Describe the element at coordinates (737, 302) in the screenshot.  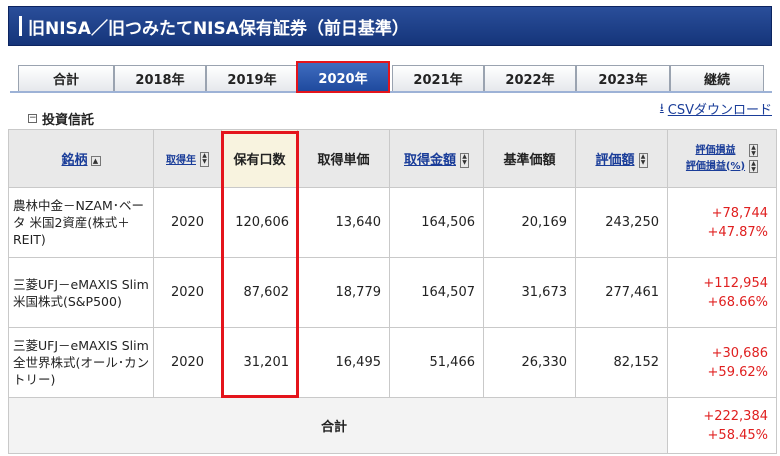
I see `gain-percent: +68.66%` at that location.